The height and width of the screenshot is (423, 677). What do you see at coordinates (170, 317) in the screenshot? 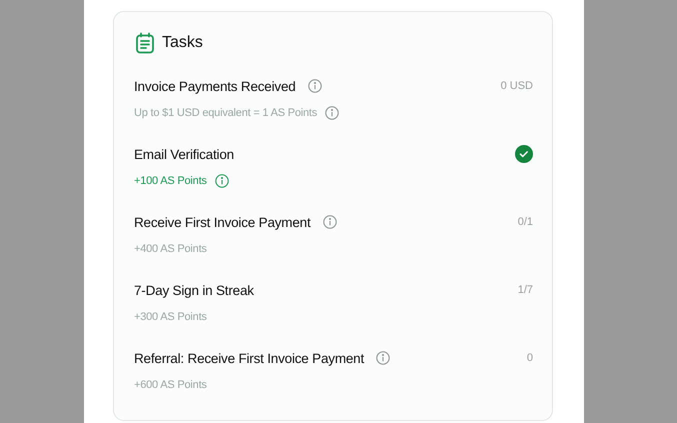
I see `task-reward: +300 AS Points` at bounding box center [170, 317].